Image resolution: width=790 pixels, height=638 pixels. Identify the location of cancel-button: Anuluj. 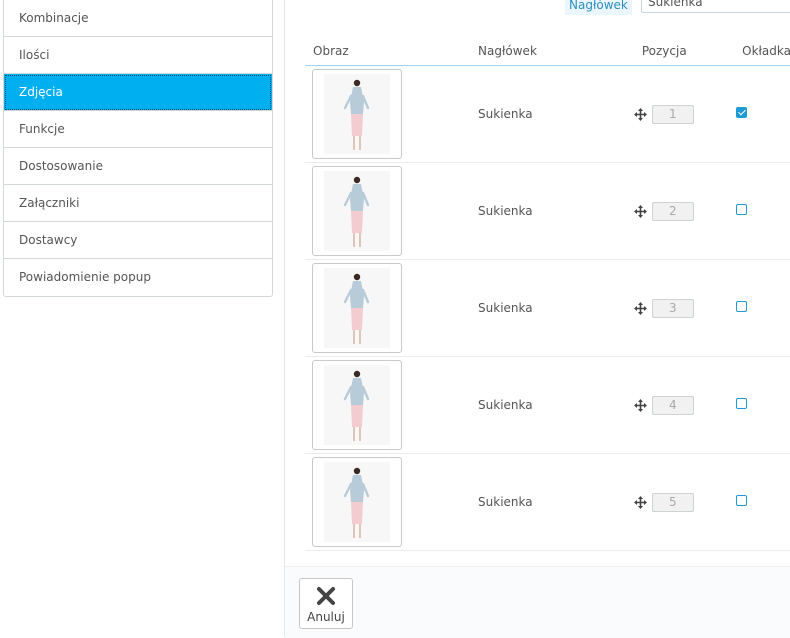
(326, 603).